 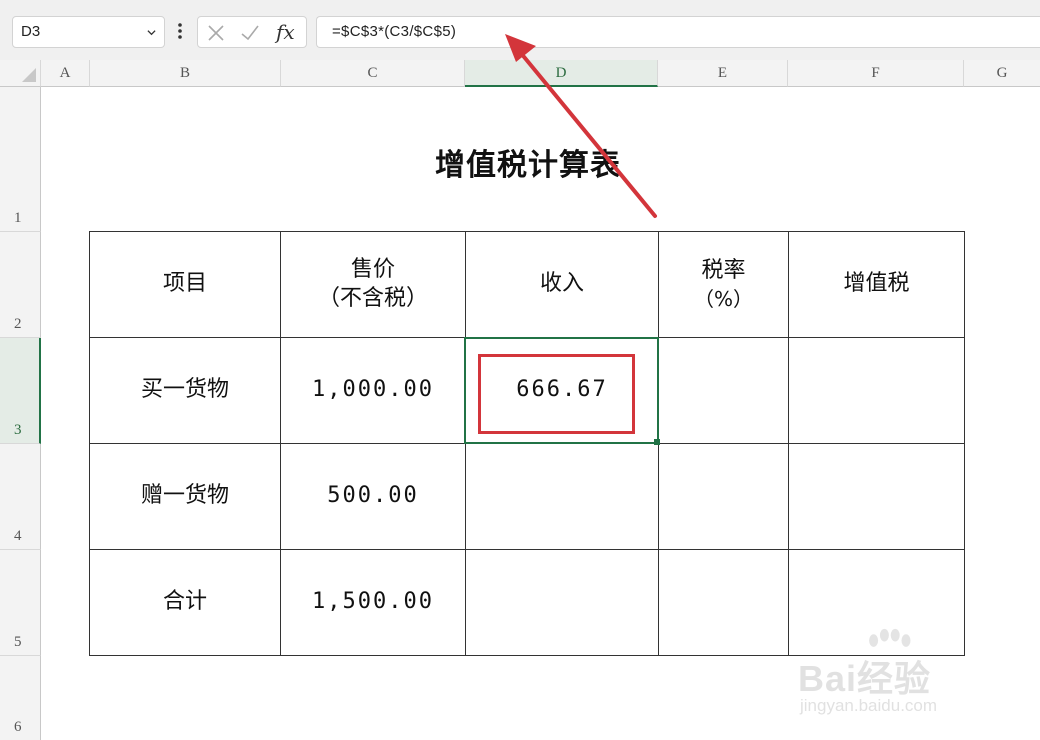 I want to click on item-name: 赠一货物, so click(x=184, y=496).